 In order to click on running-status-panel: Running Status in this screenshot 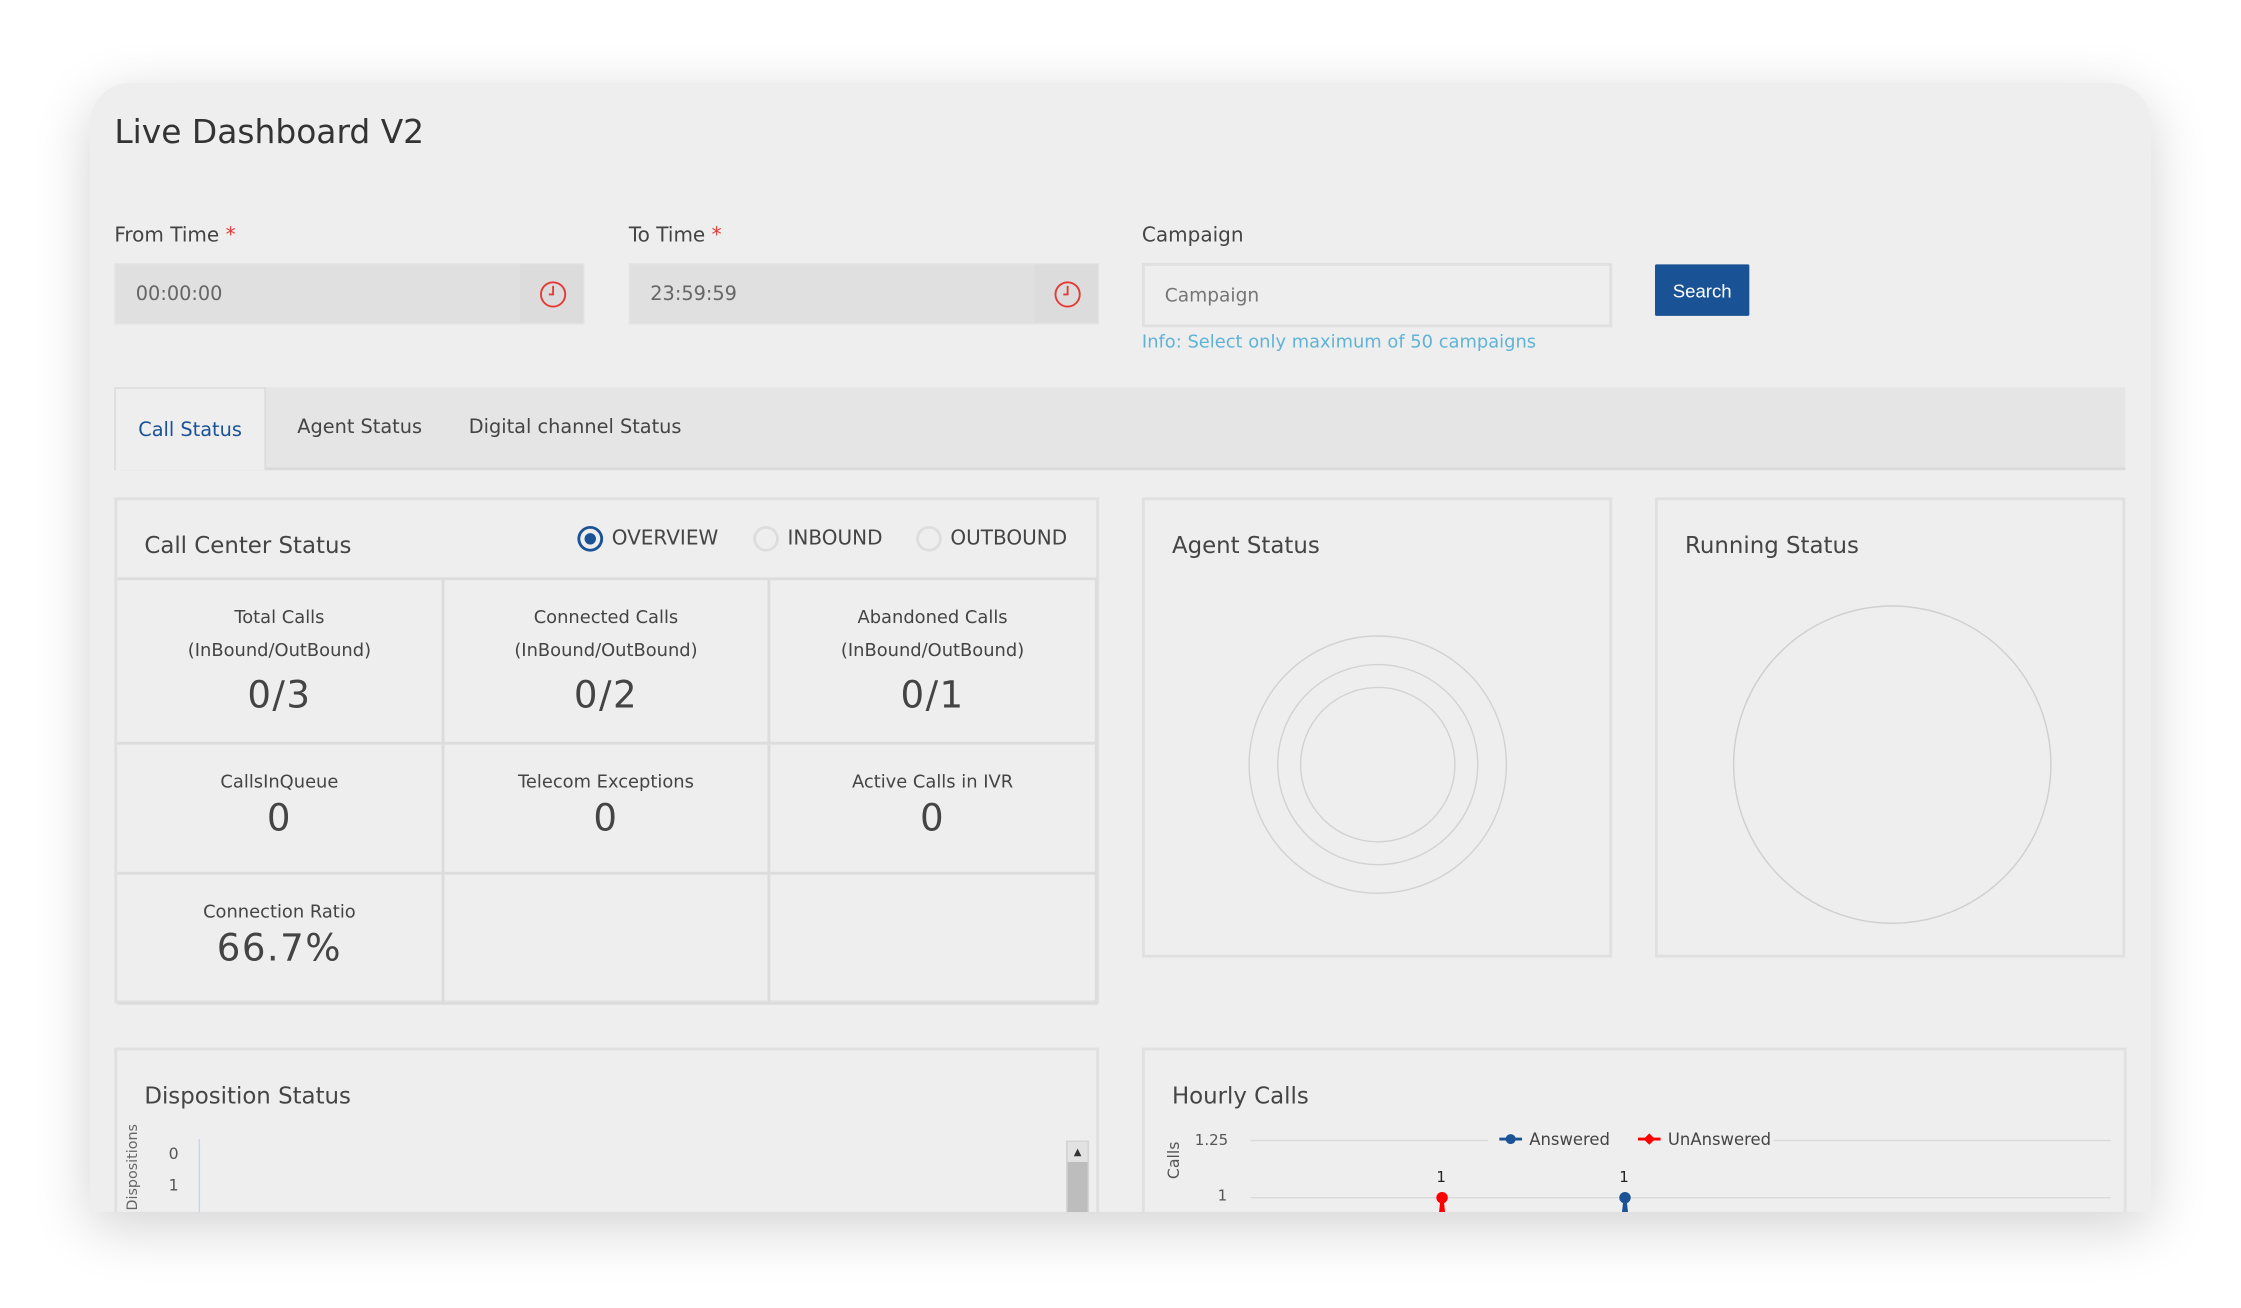, I will do `click(1890, 727)`.